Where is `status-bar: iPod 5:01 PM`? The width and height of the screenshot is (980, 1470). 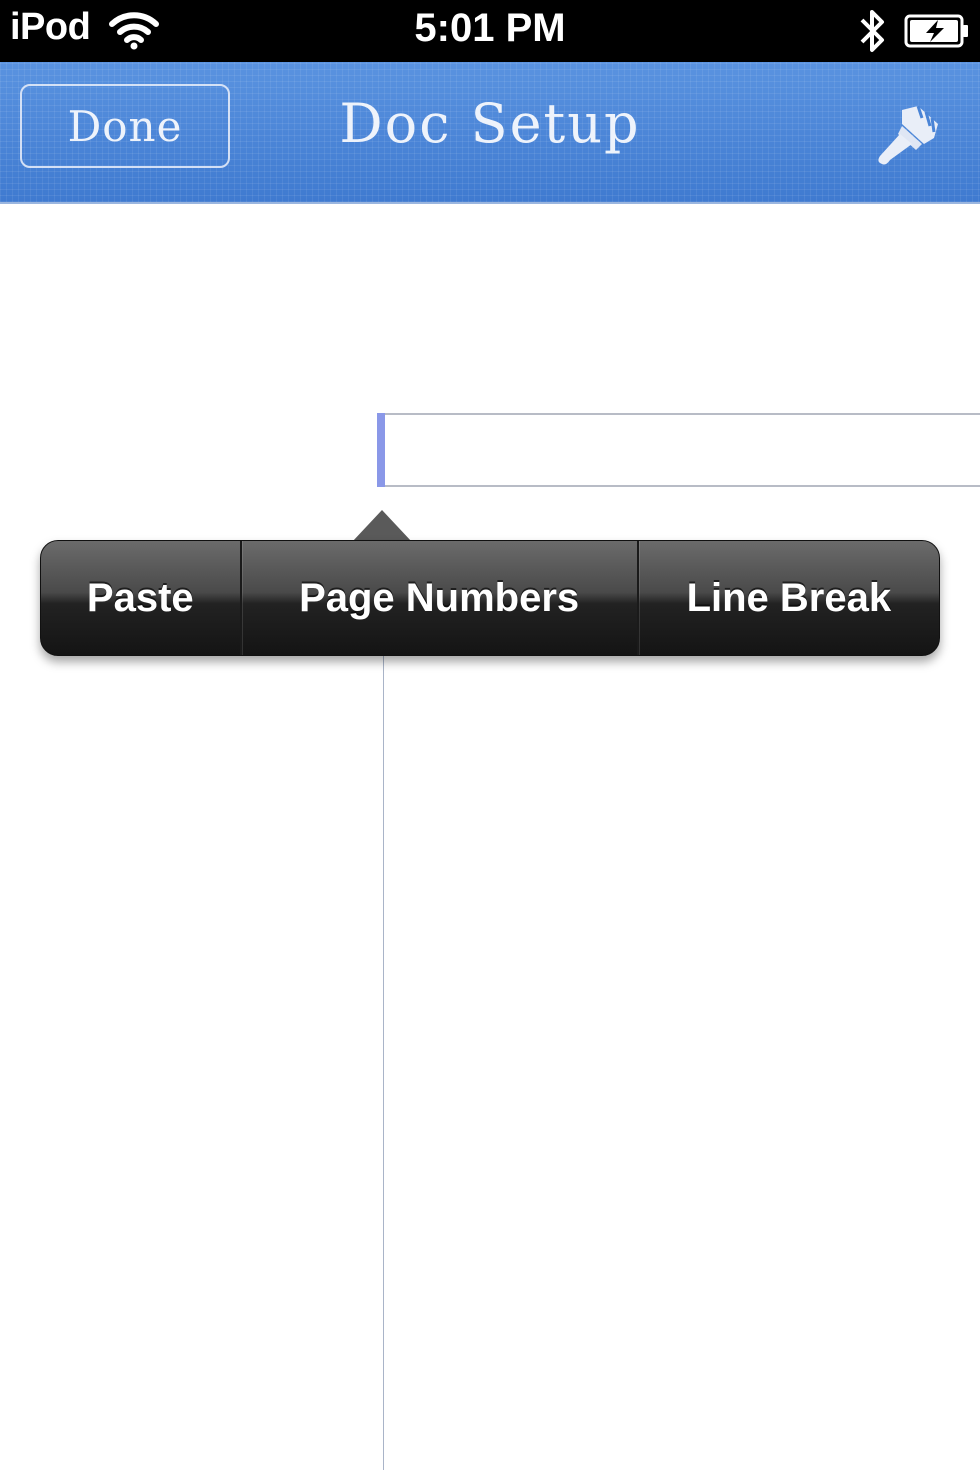
status-bar: iPod 5:01 PM is located at coordinates (490, 31).